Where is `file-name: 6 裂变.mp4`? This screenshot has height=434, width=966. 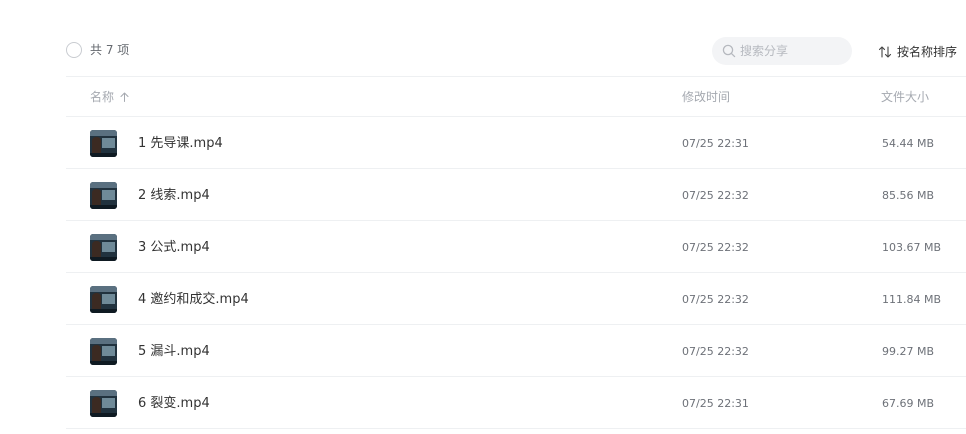 file-name: 6 裂变.mp4 is located at coordinates (174, 404).